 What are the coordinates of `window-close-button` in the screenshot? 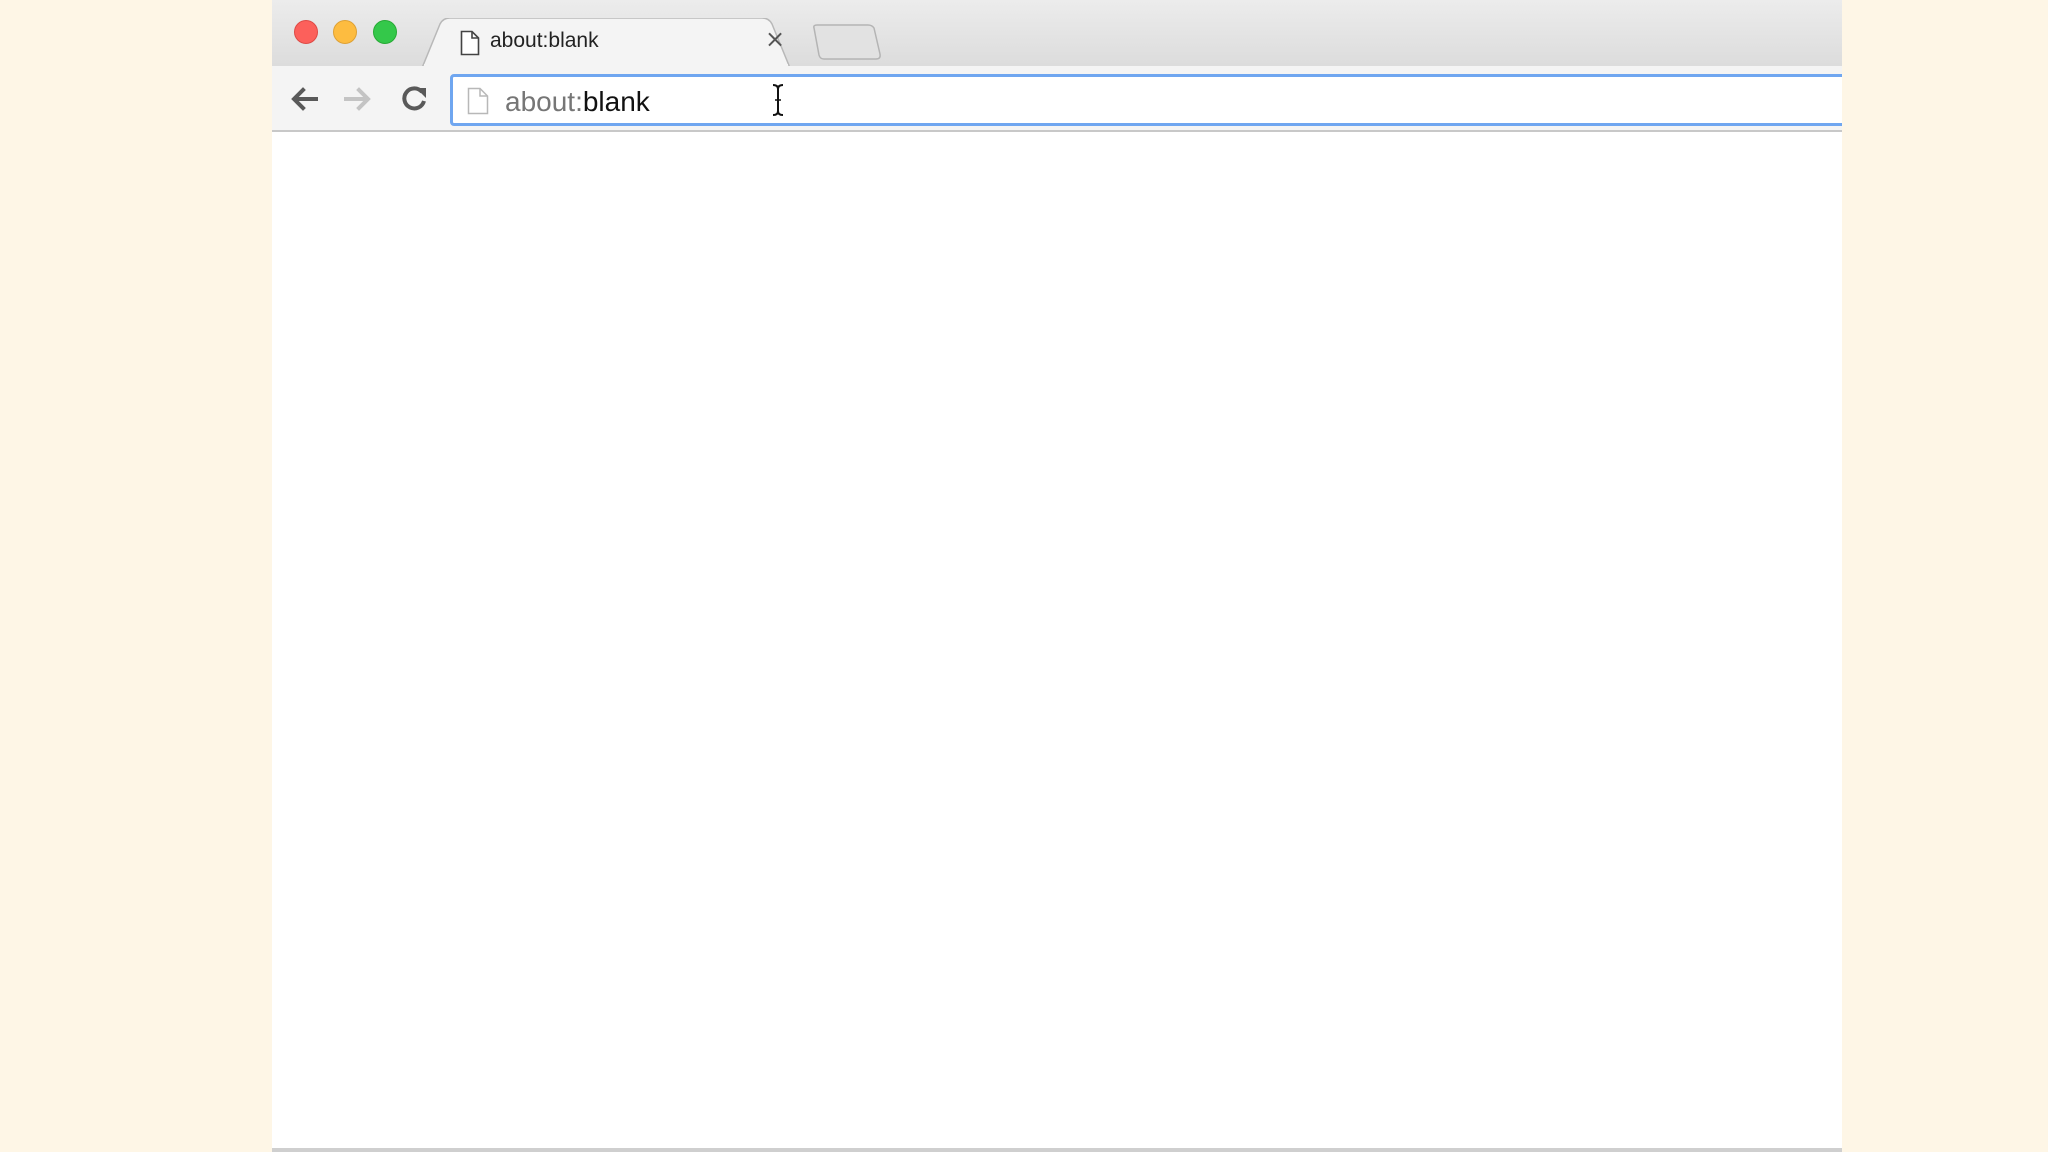 It's located at (306, 32).